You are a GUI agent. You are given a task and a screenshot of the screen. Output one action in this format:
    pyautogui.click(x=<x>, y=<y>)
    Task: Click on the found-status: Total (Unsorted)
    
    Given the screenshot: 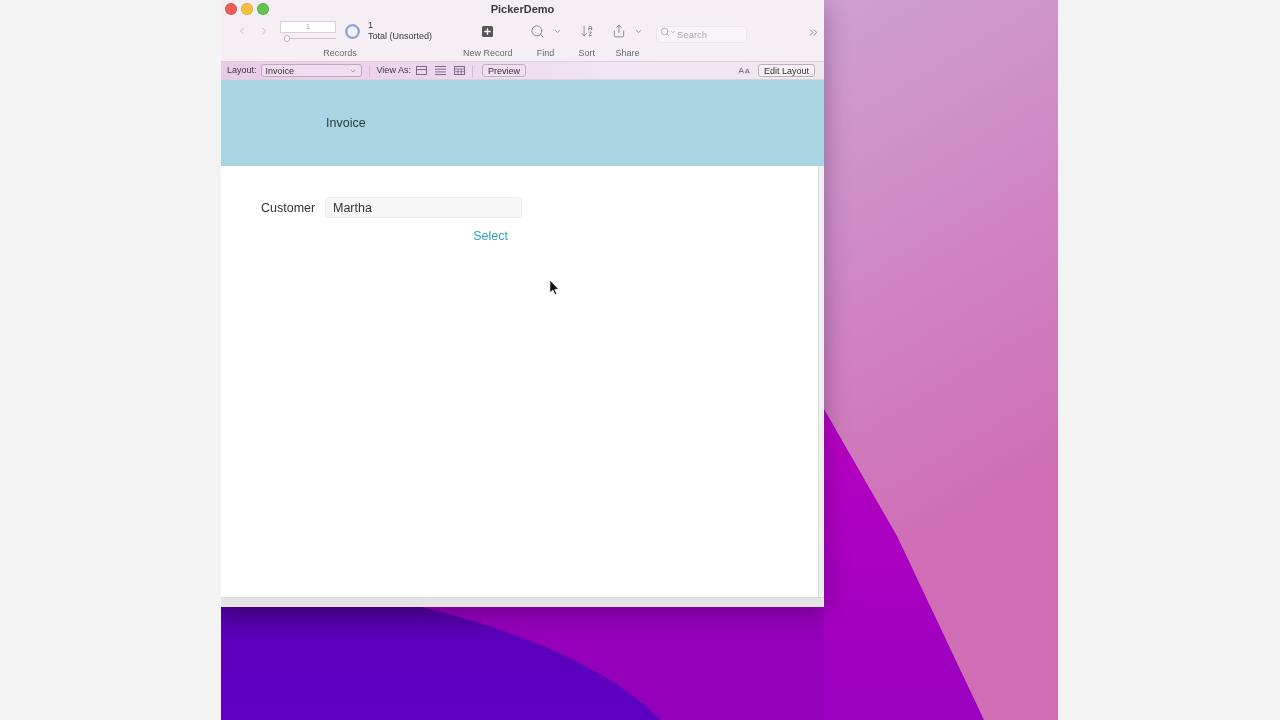 What is the action you would take?
    pyautogui.click(x=400, y=36)
    